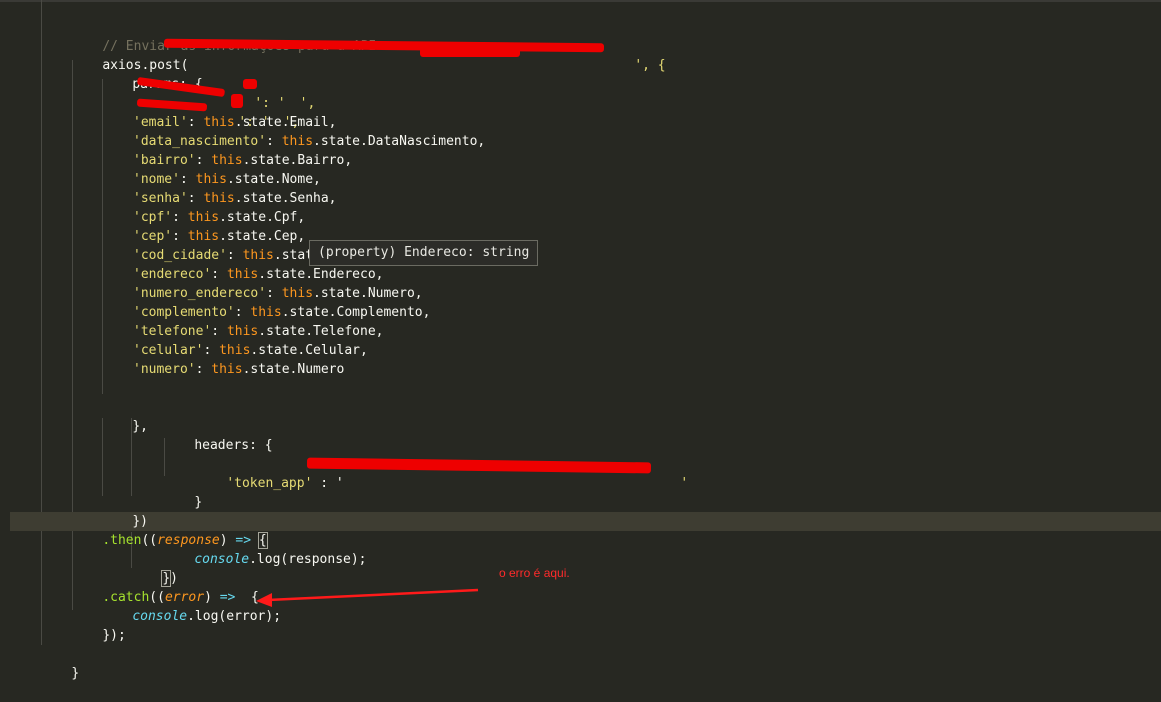  I want to click on annotation-text: o erro é aqui., so click(534, 573).